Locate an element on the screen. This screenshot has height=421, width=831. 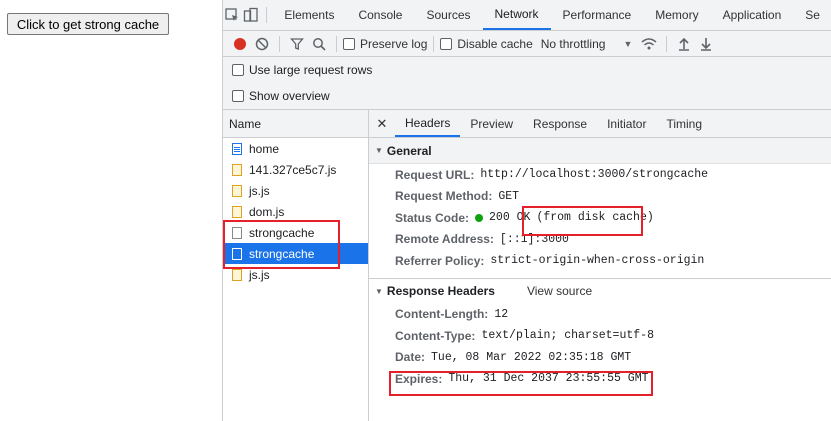
export-har-icon is located at coordinates (706, 44).